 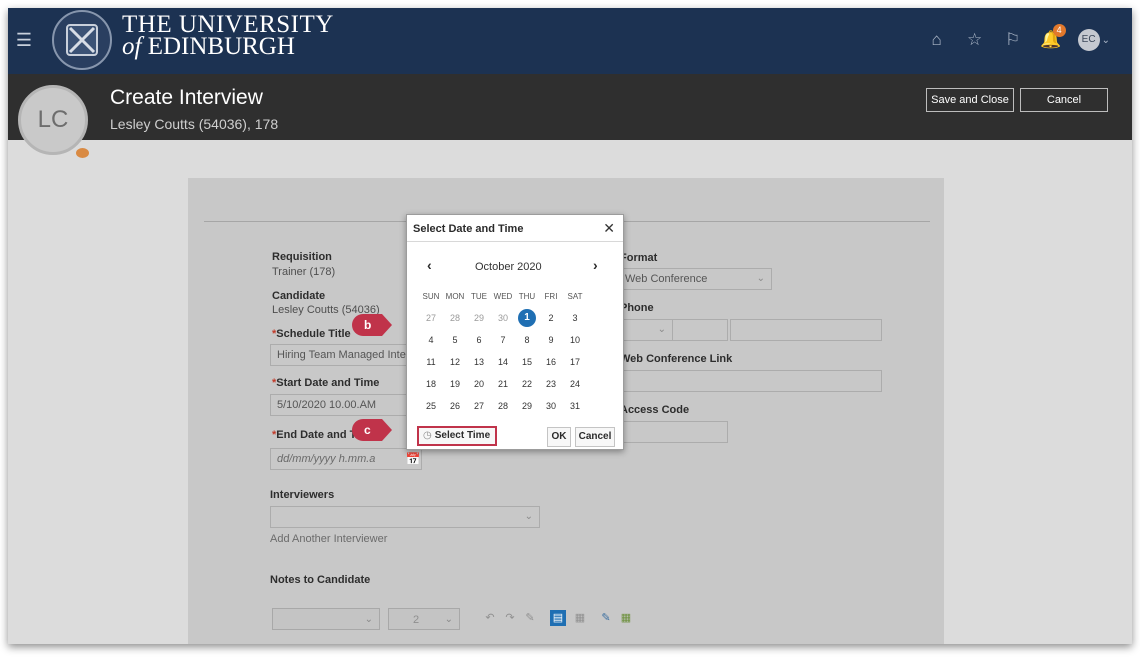 What do you see at coordinates (551, 362) in the screenshot?
I see `calendar-day: 16` at bounding box center [551, 362].